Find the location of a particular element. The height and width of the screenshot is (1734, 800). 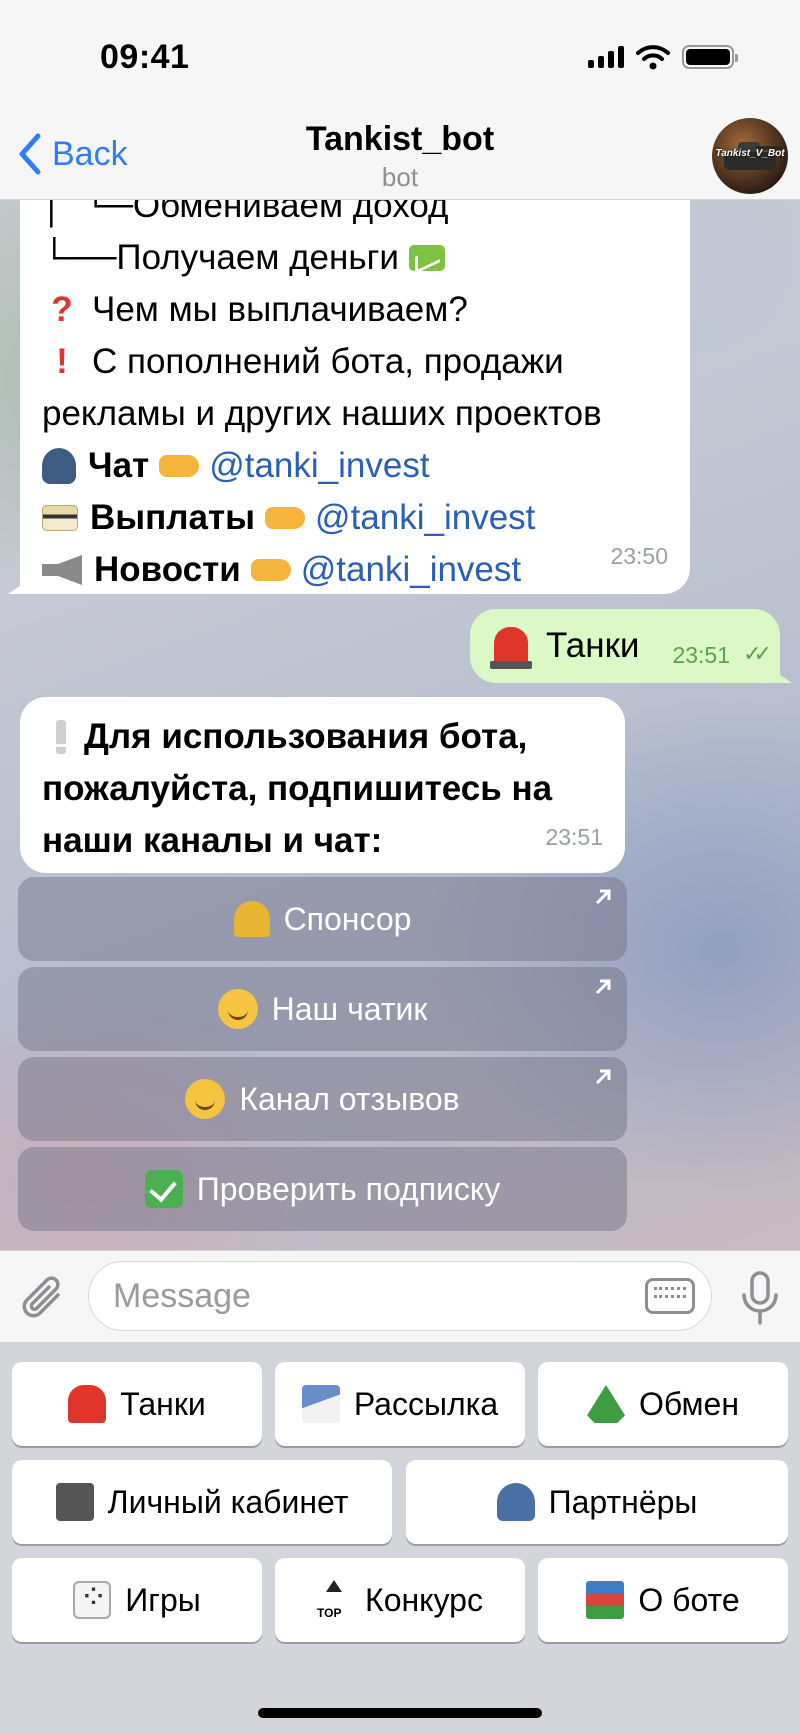

keyboard-button-about: О боте is located at coordinates (663, 1600).